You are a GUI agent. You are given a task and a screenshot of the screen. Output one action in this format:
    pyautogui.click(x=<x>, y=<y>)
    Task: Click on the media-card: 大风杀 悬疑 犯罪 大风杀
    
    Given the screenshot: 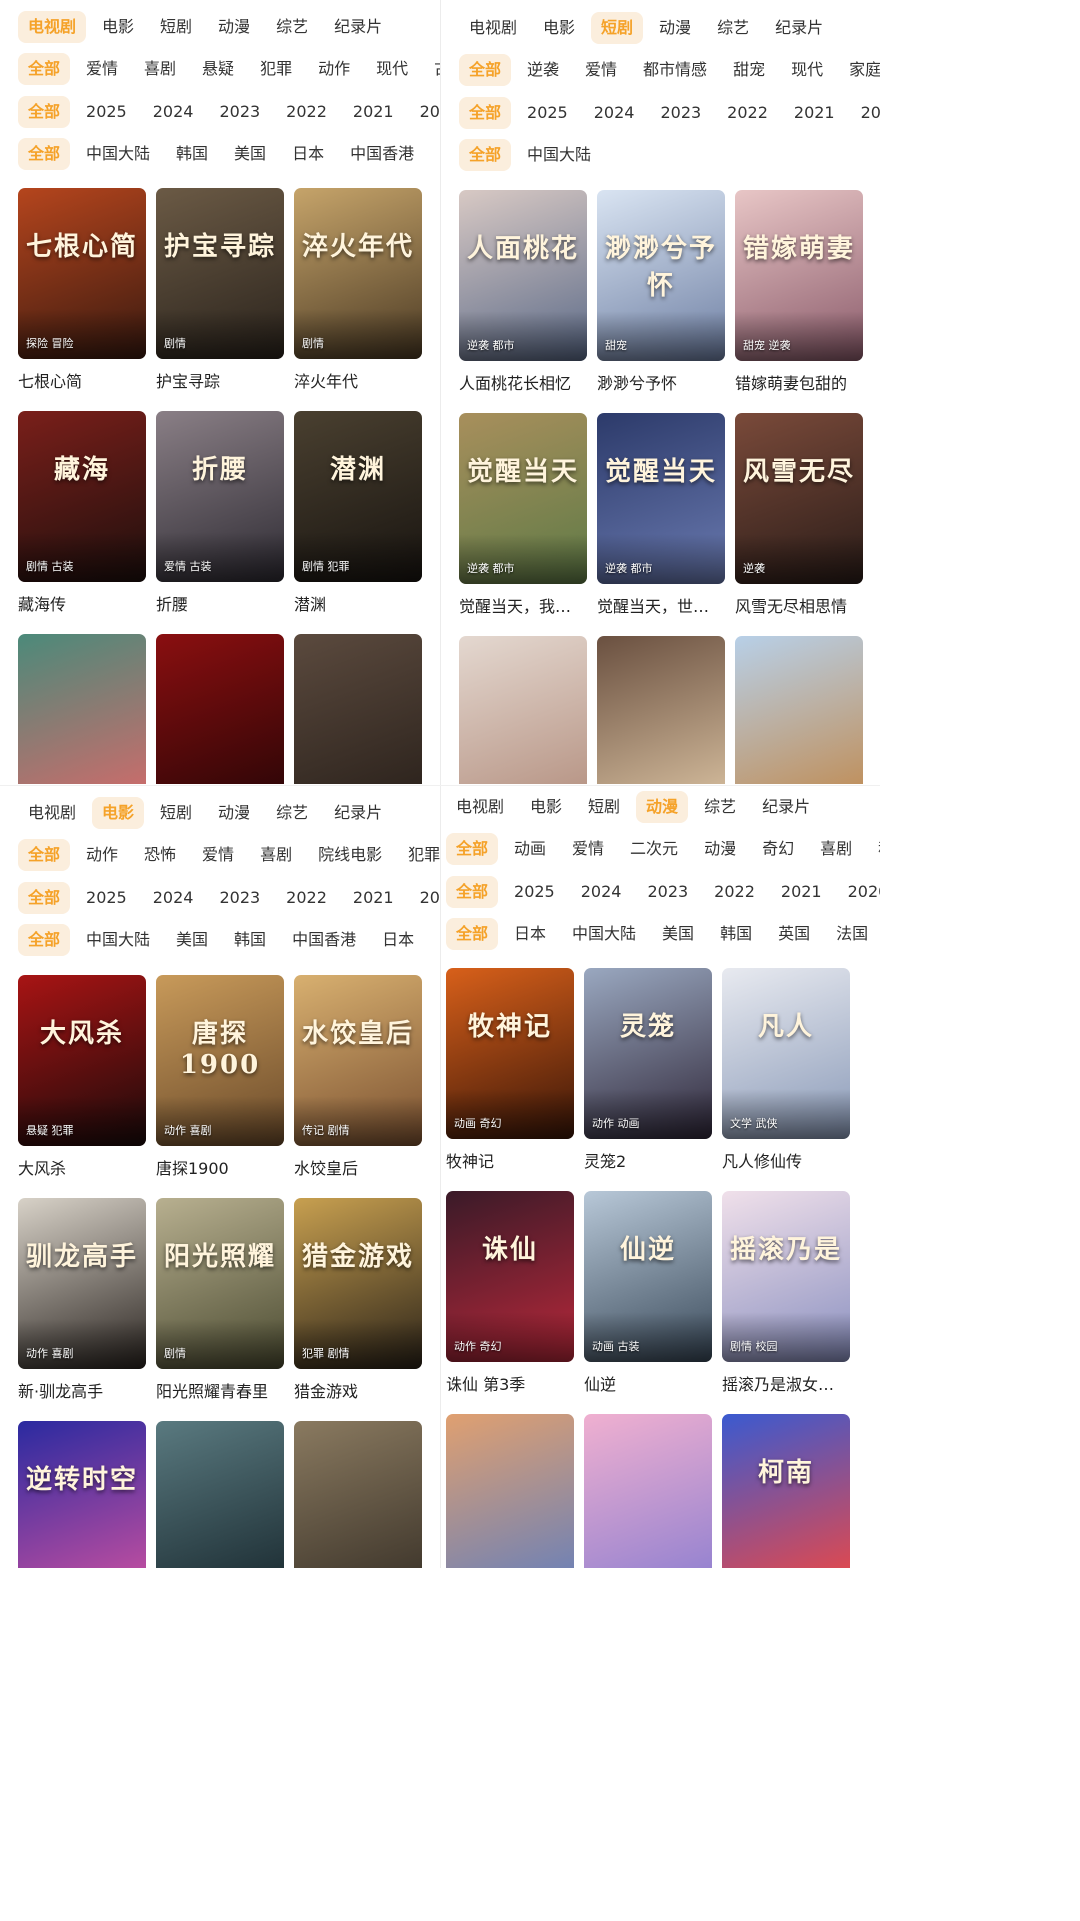 What is the action you would take?
    pyautogui.click(x=82, y=1077)
    